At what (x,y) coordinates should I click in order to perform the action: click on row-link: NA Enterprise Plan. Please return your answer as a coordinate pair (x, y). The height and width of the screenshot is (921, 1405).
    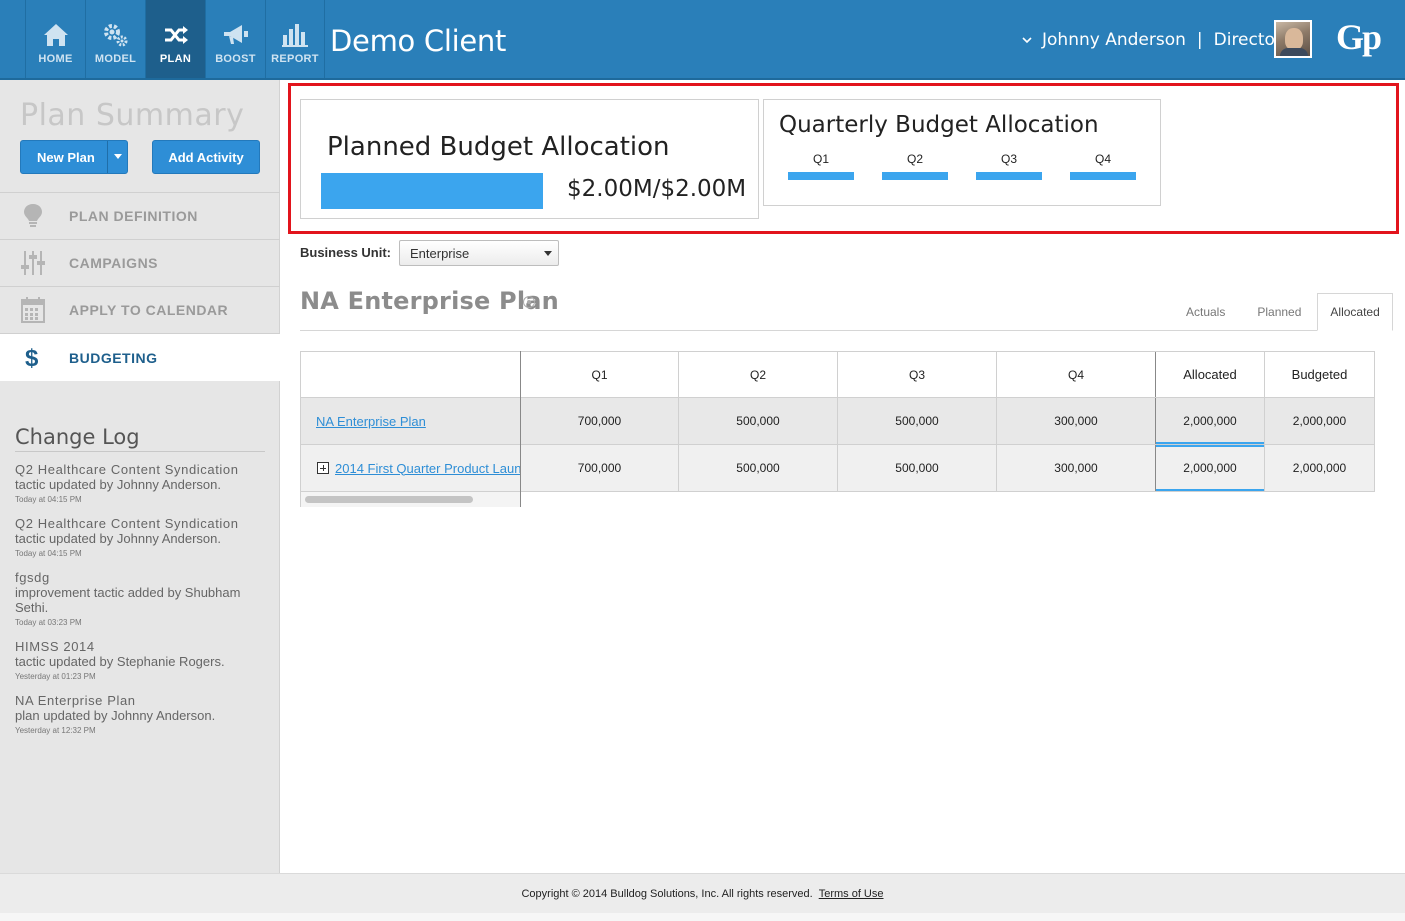
    Looking at the image, I should click on (371, 421).